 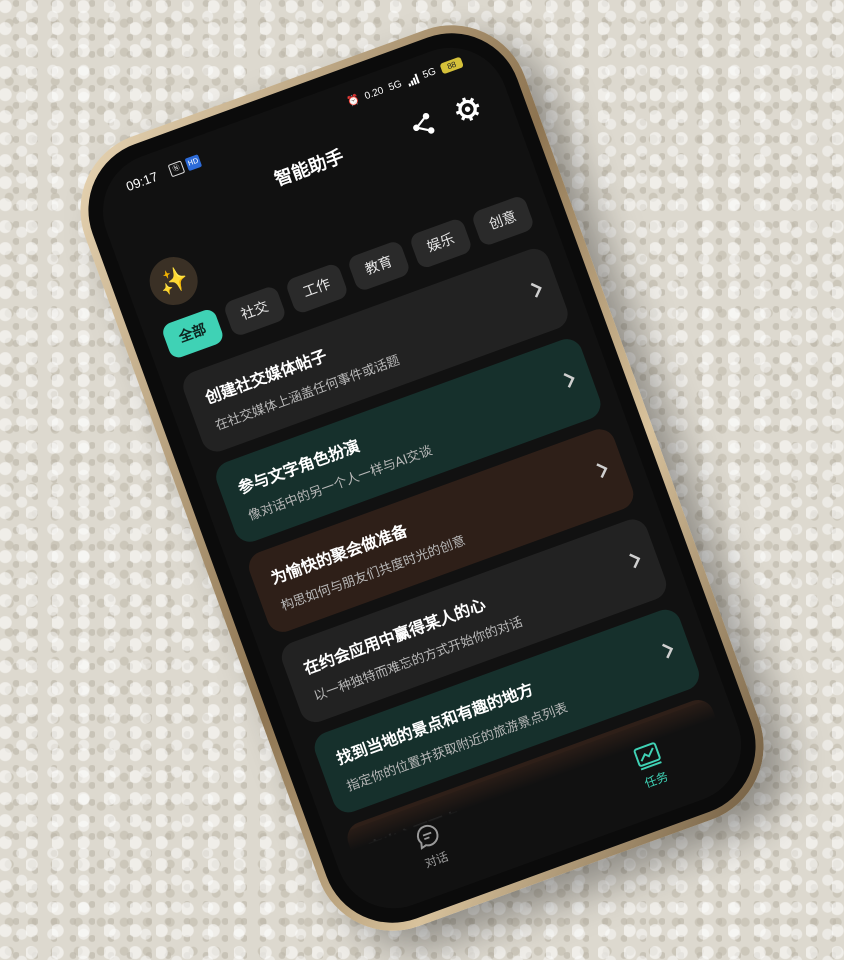 What do you see at coordinates (451, 65) in the screenshot?
I see `battery-icon: 88` at bounding box center [451, 65].